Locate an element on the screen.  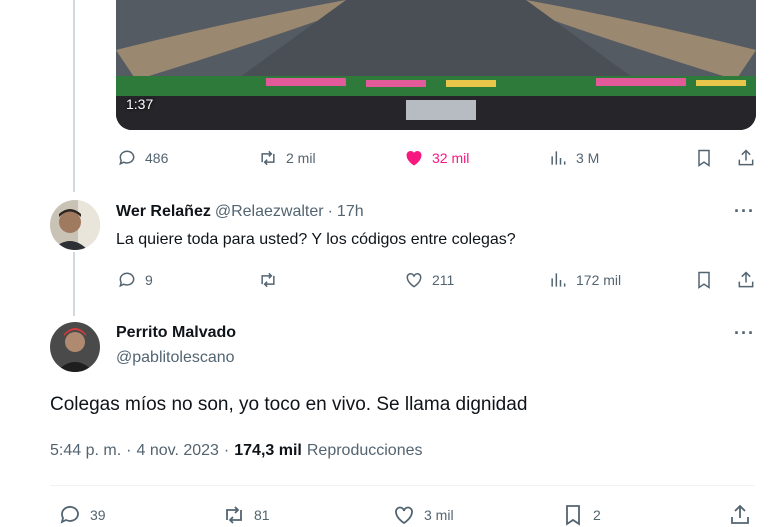
views-button: 172 mil is located at coordinates (584, 280).